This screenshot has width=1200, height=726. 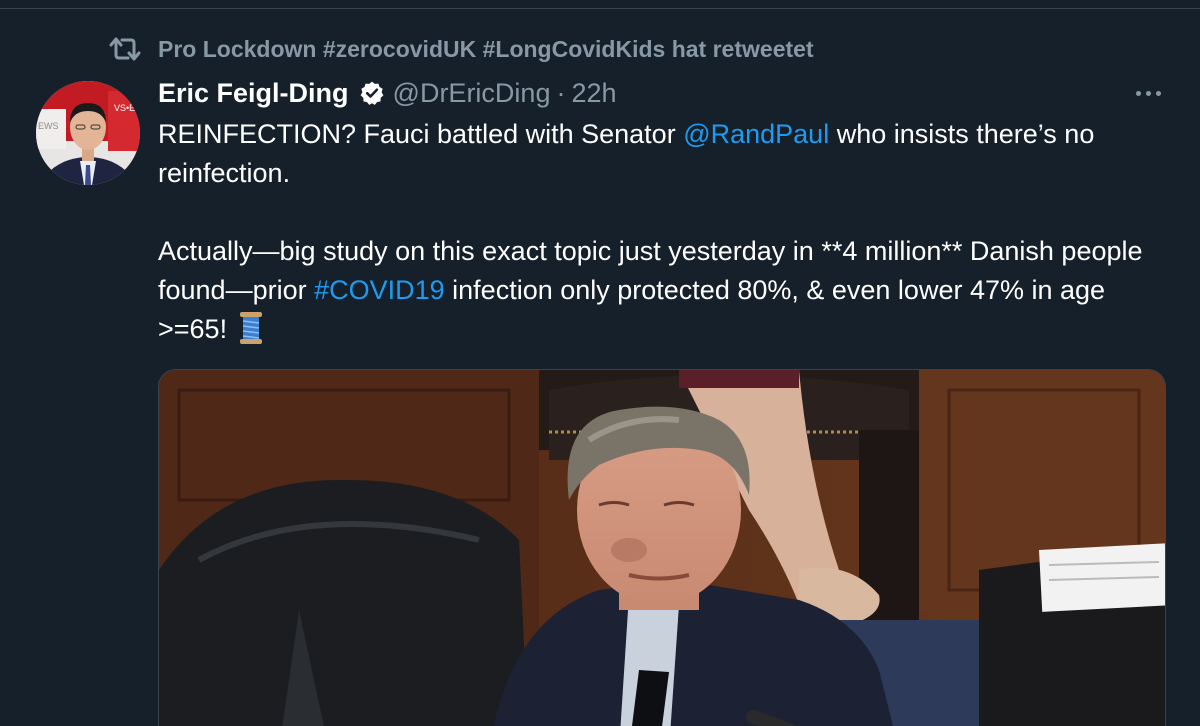 What do you see at coordinates (48, 126) in the screenshot?
I see `svg-text: EWS` at bounding box center [48, 126].